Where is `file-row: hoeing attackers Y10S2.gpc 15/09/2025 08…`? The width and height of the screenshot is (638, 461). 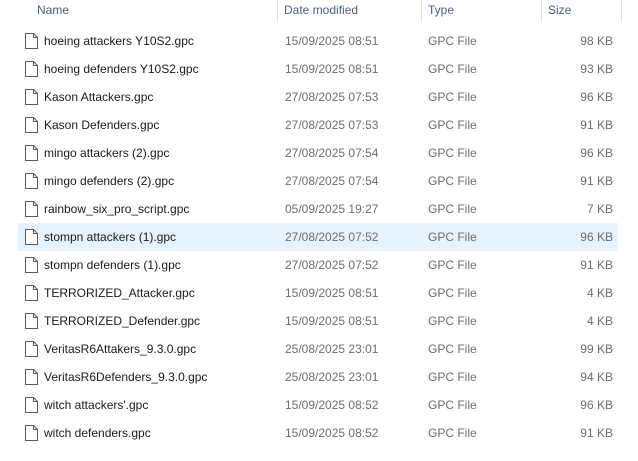 file-row: hoeing attackers Y10S2.gpc 15/09/2025 08… is located at coordinates (318, 41).